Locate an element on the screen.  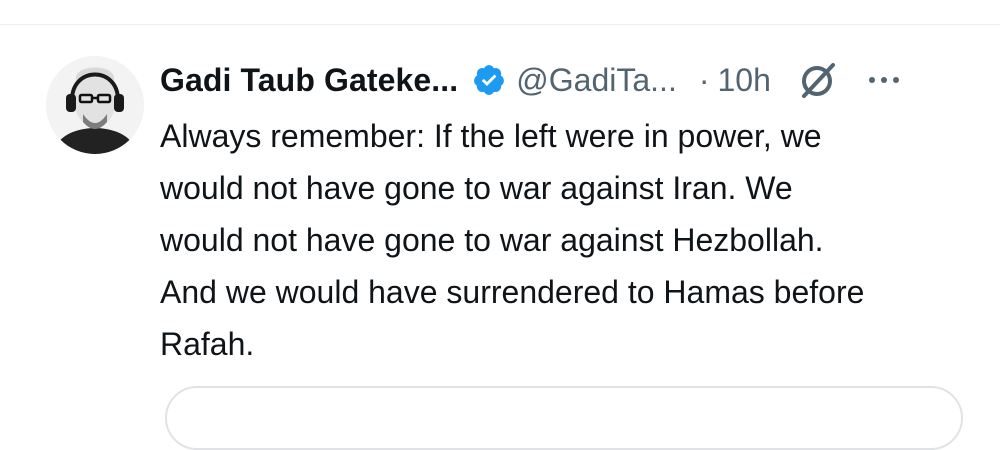
tweet-header: Gadi Taub Gateke... @GadiTa... · 10h is located at coordinates (529, 80).